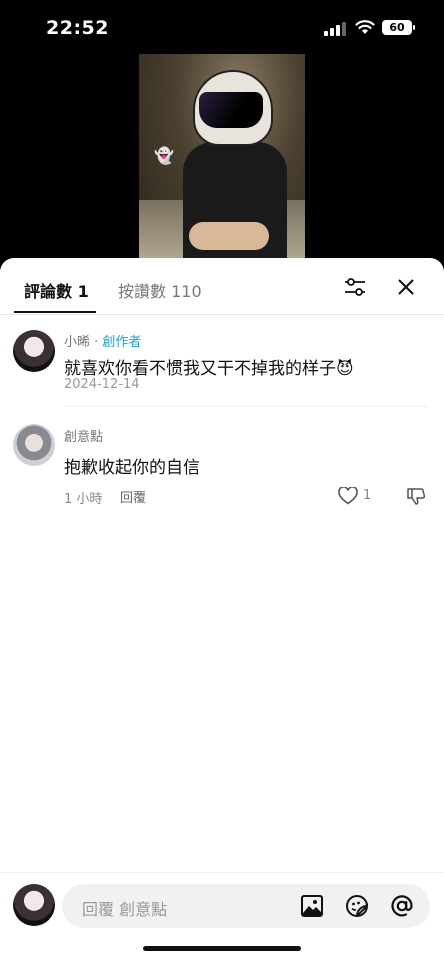 The height and width of the screenshot is (961, 444). Describe the element at coordinates (222, 948) in the screenshot. I see `home-indicator` at that location.